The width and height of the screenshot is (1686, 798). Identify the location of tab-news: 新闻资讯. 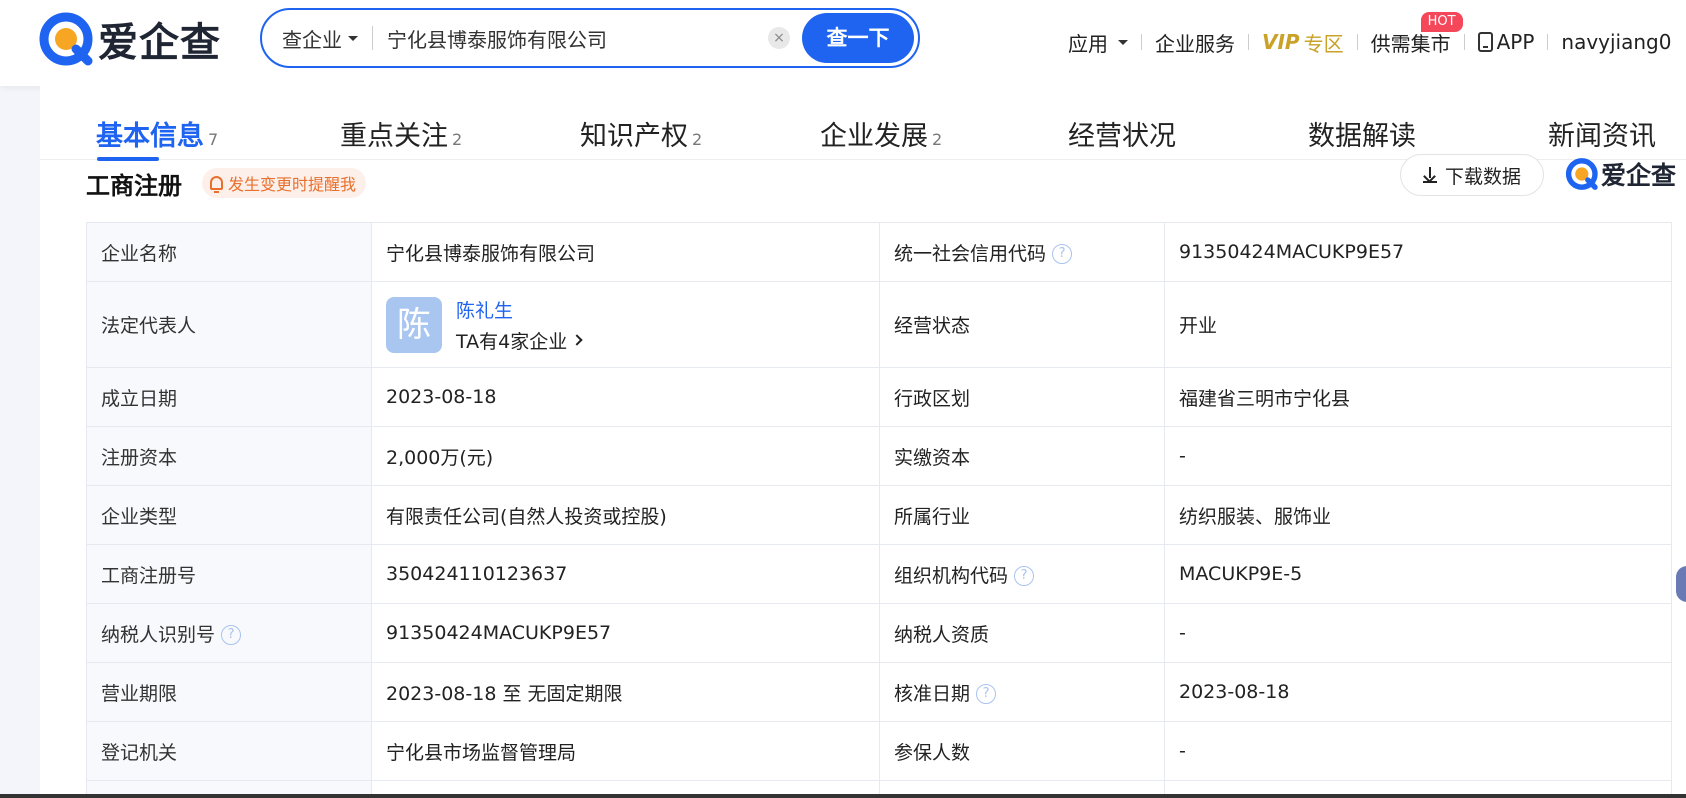
(1602, 133).